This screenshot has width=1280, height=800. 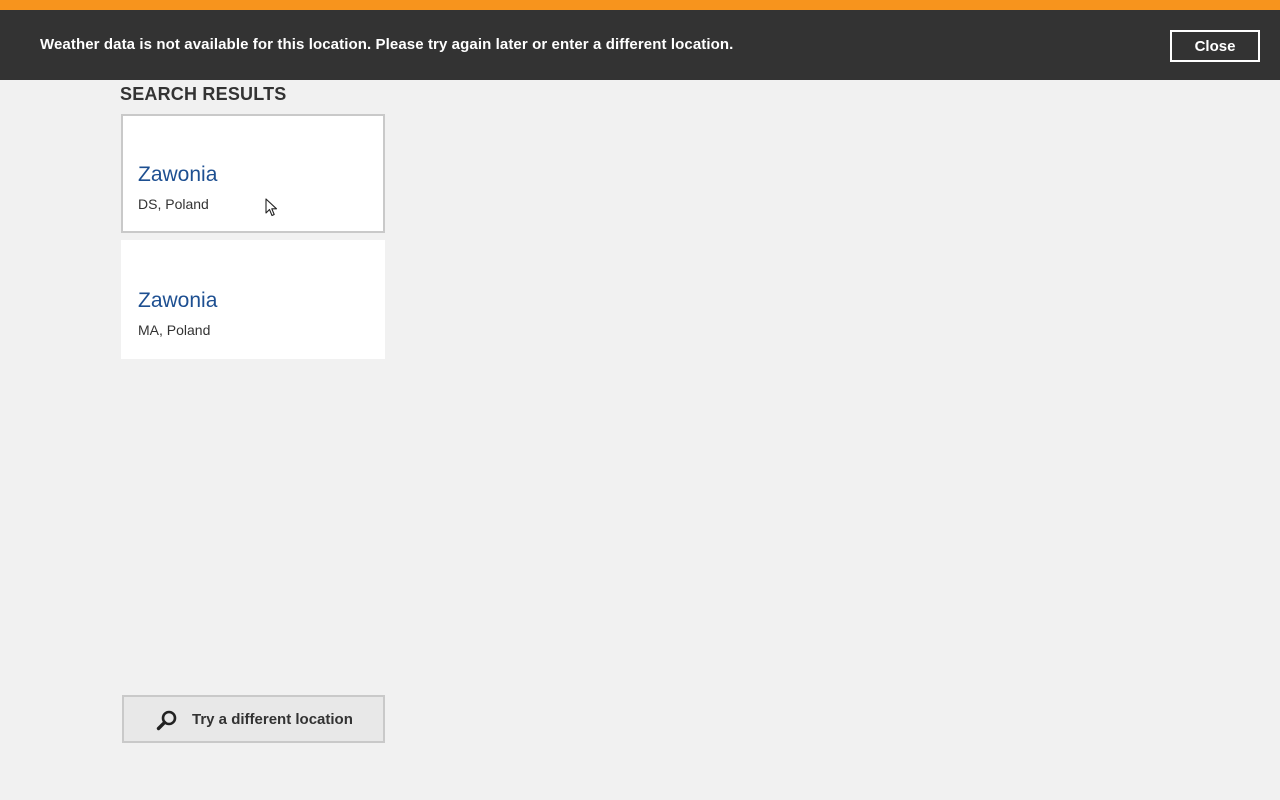 What do you see at coordinates (253, 173) in the screenshot?
I see `search-result-tile: Zawonia DS, Poland` at bounding box center [253, 173].